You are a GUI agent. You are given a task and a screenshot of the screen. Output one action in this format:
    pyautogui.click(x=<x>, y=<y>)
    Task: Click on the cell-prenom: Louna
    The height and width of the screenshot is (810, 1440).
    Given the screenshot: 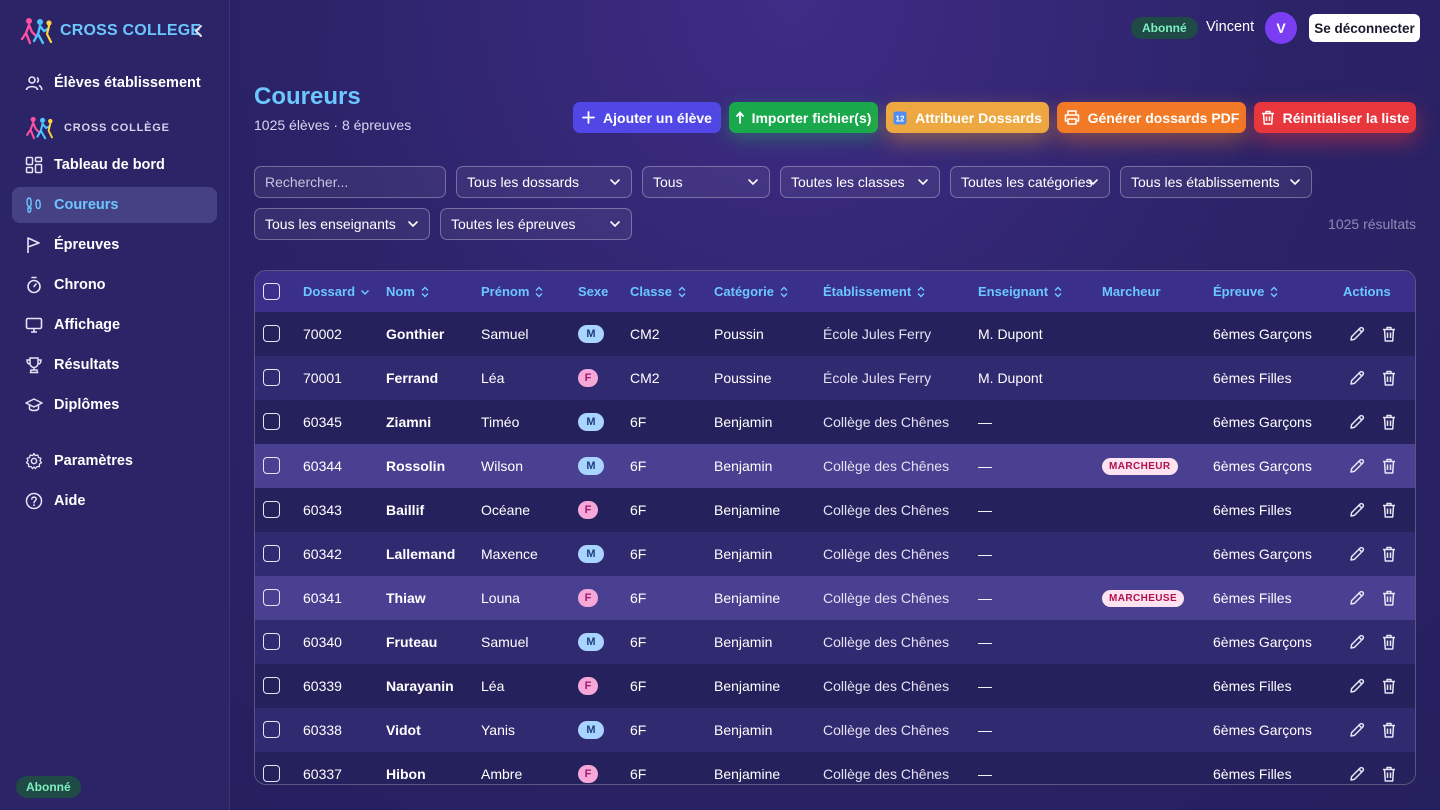 What is the action you would take?
    pyautogui.click(x=500, y=598)
    